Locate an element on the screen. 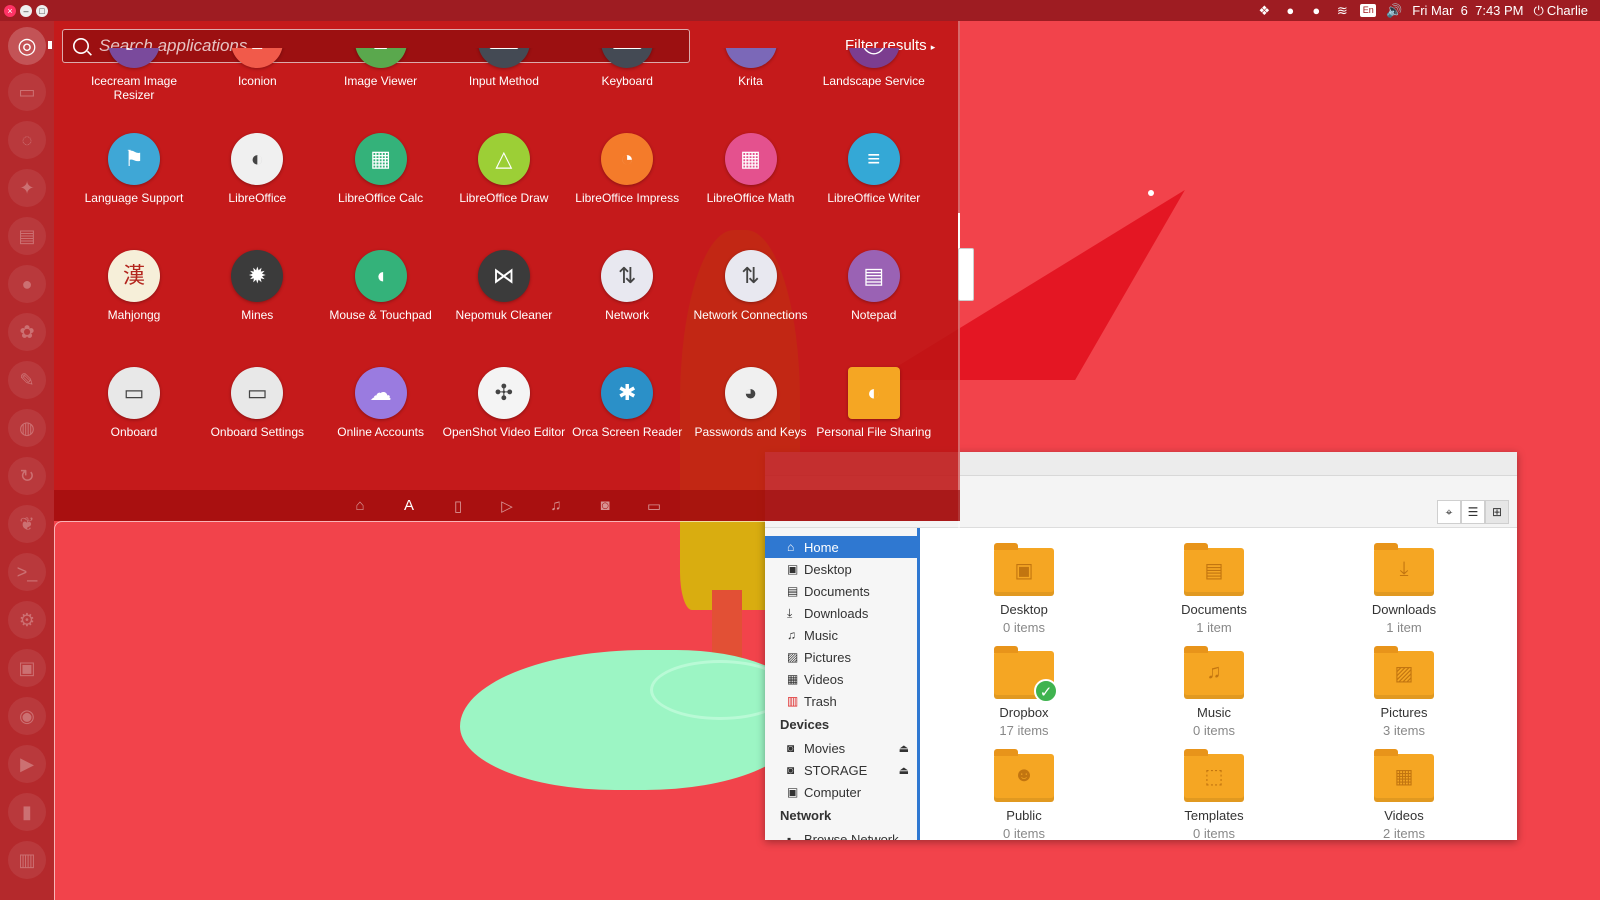  sidebar-item-movies: ◙ Movies ⏏ is located at coordinates (841, 748).